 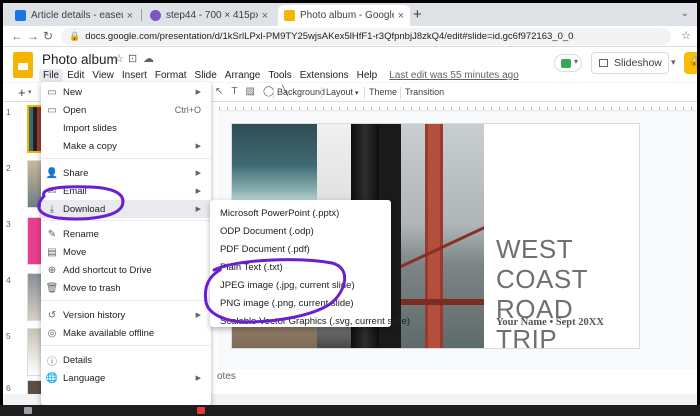 I want to click on star-icon: ☆, so click(x=119, y=58).